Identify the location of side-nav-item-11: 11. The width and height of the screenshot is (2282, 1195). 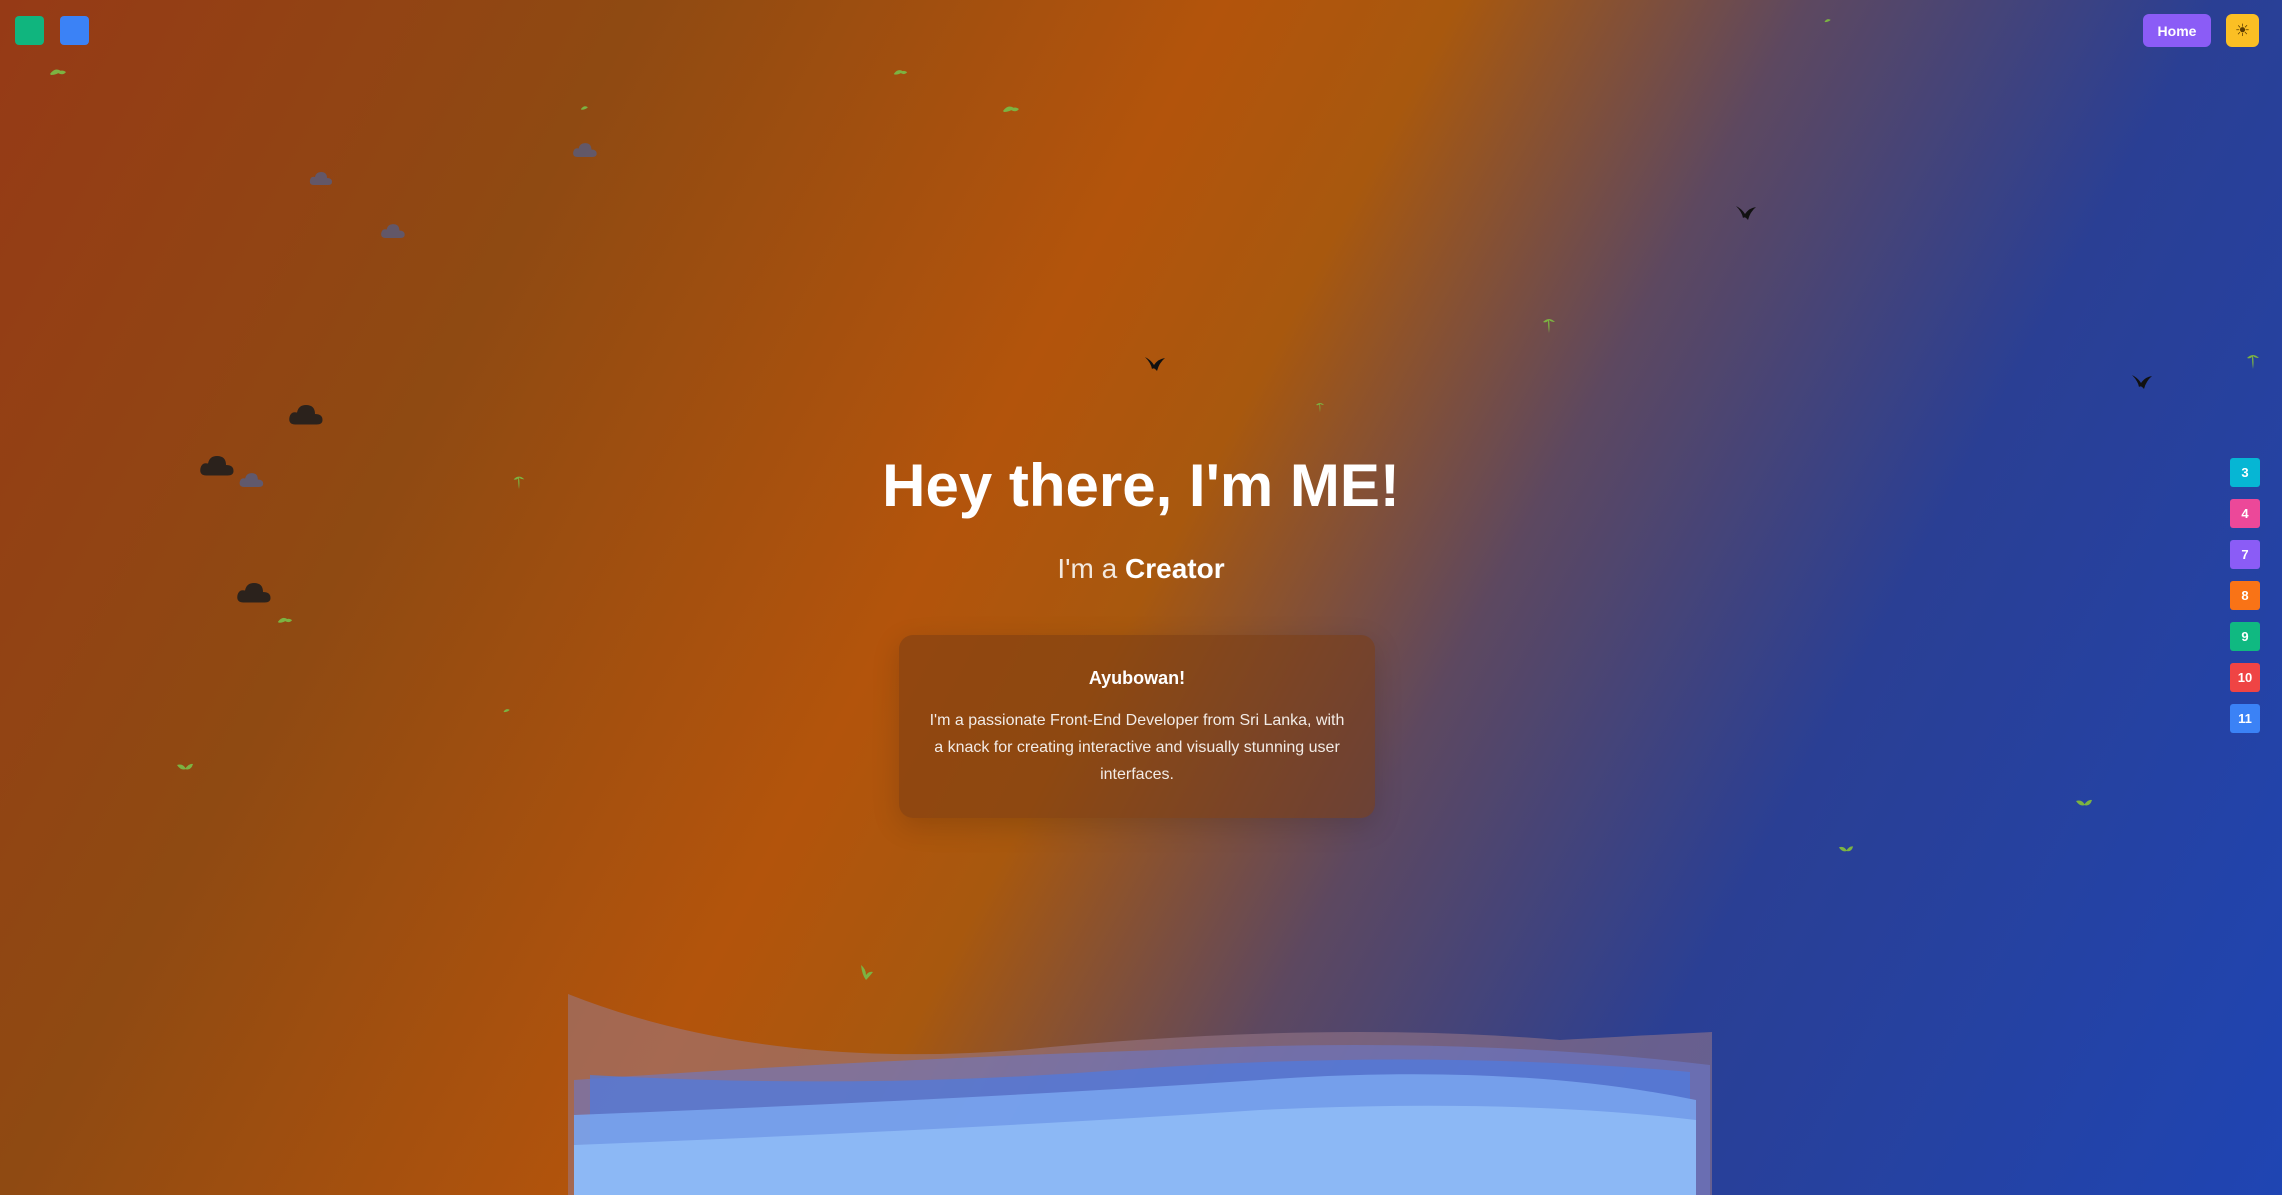
(2245, 718).